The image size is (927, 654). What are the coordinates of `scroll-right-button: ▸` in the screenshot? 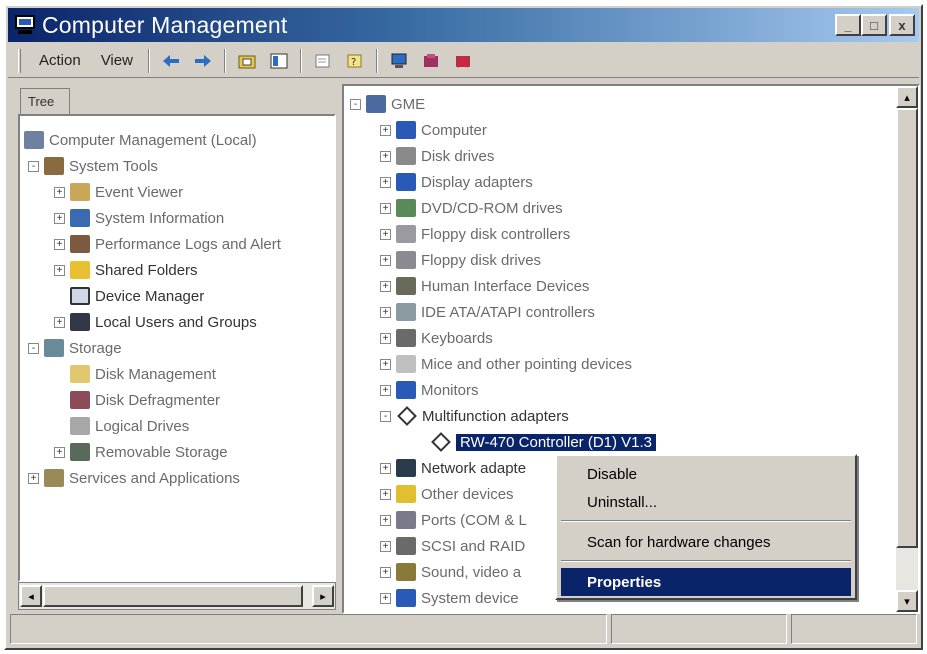 It's located at (323, 596).